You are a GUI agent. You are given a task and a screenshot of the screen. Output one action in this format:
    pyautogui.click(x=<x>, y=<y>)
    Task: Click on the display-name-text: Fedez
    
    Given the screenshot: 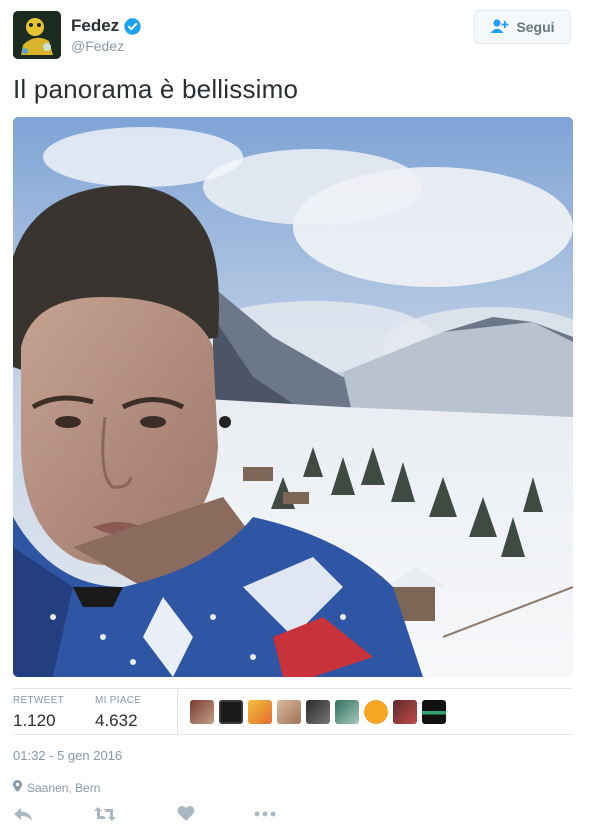 What is the action you would take?
    pyautogui.click(x=95, y=26)
    